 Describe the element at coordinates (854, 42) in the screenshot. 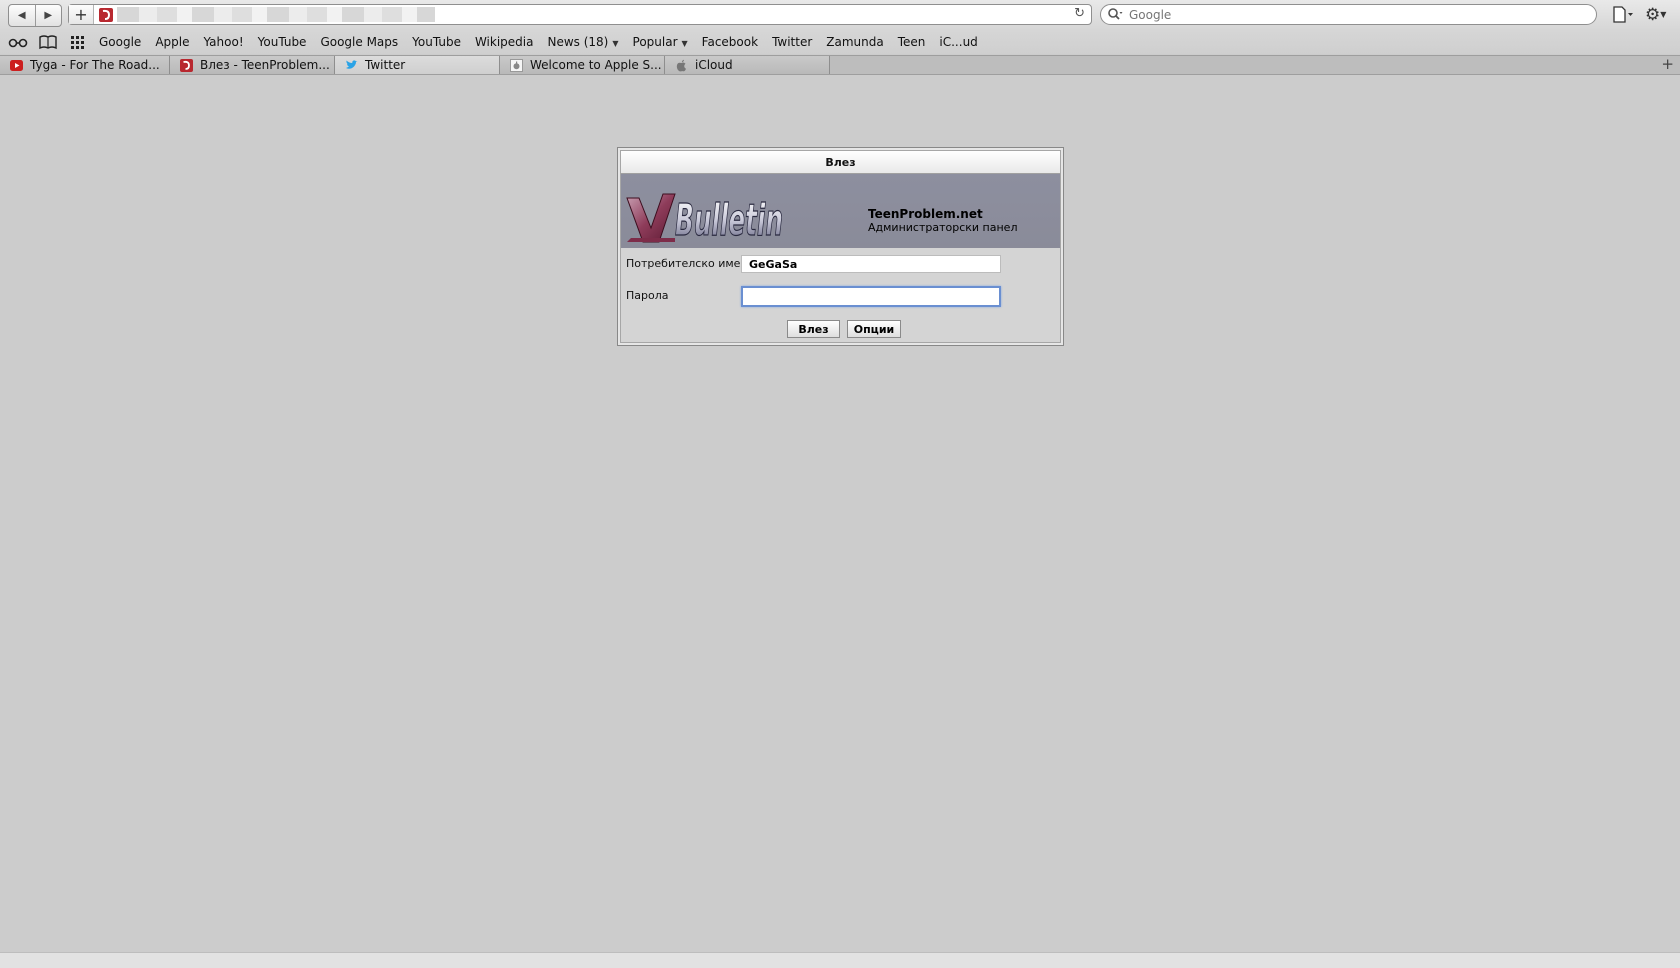

I see `bookmark-zamunda: Zamunda` at that location.